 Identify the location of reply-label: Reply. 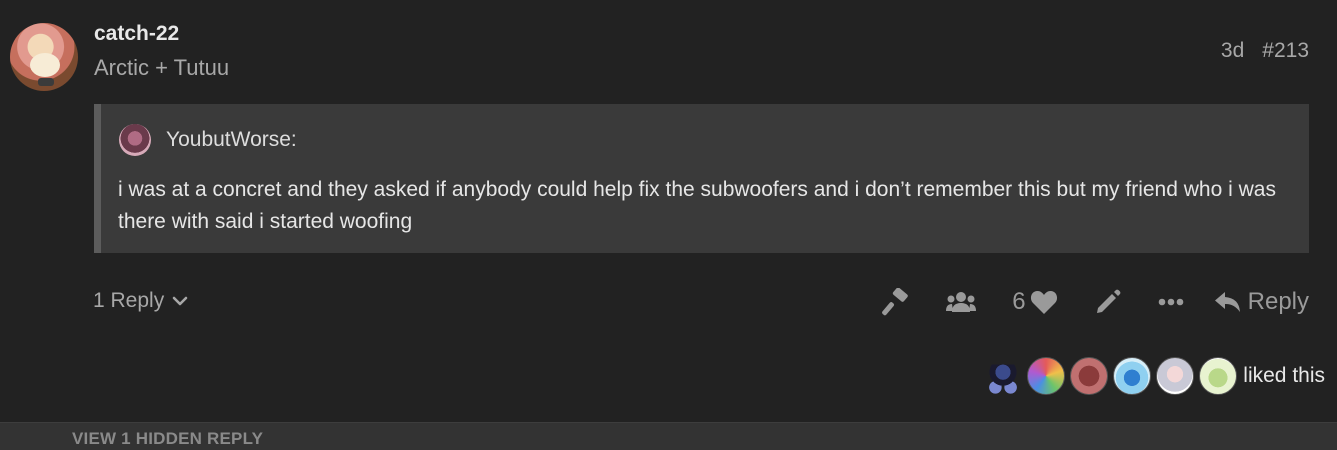
(1278, 301).